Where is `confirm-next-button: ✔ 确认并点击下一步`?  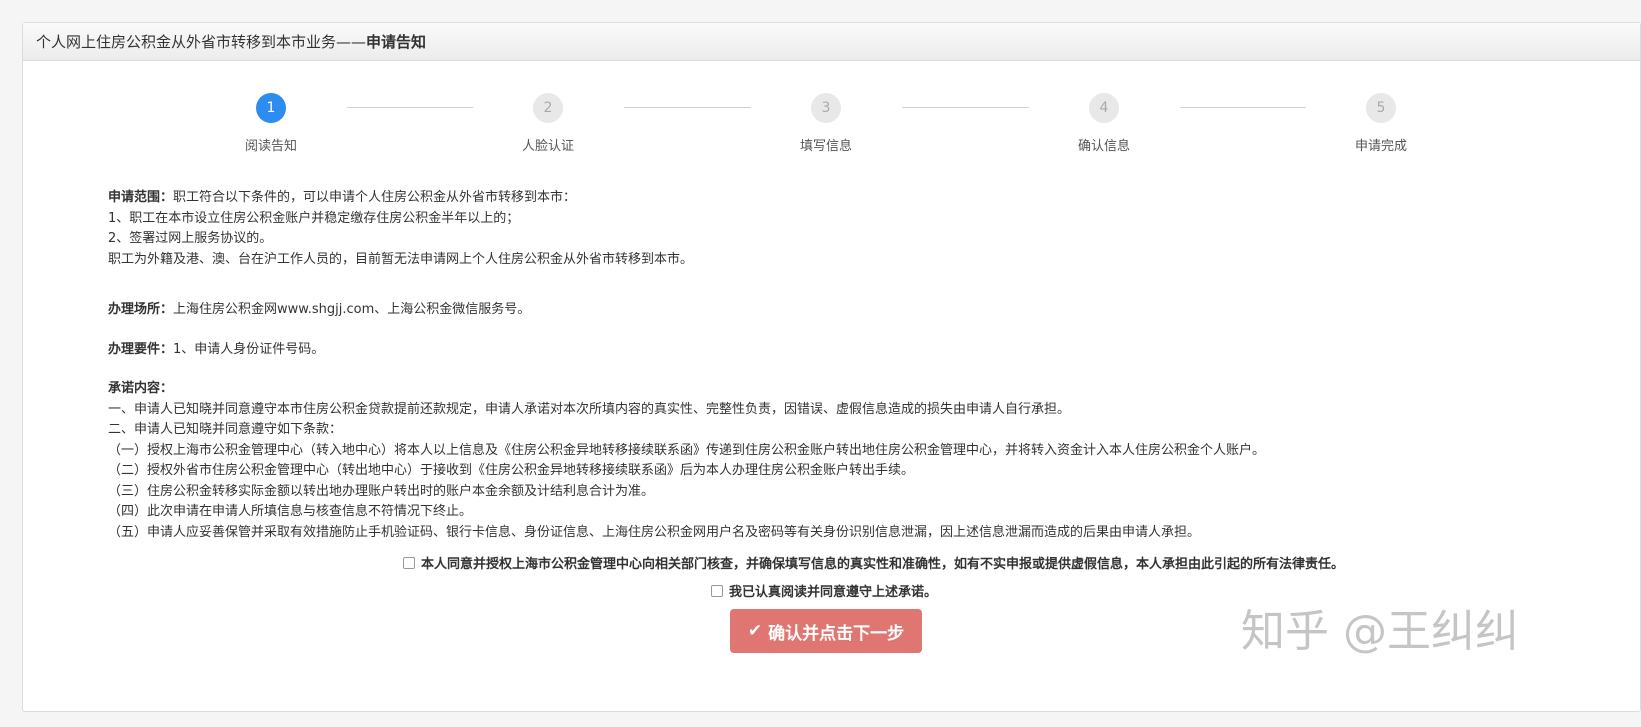 confirm-next-button: ✔ 确认并点击下一步 is located at coordinates (826, 631).